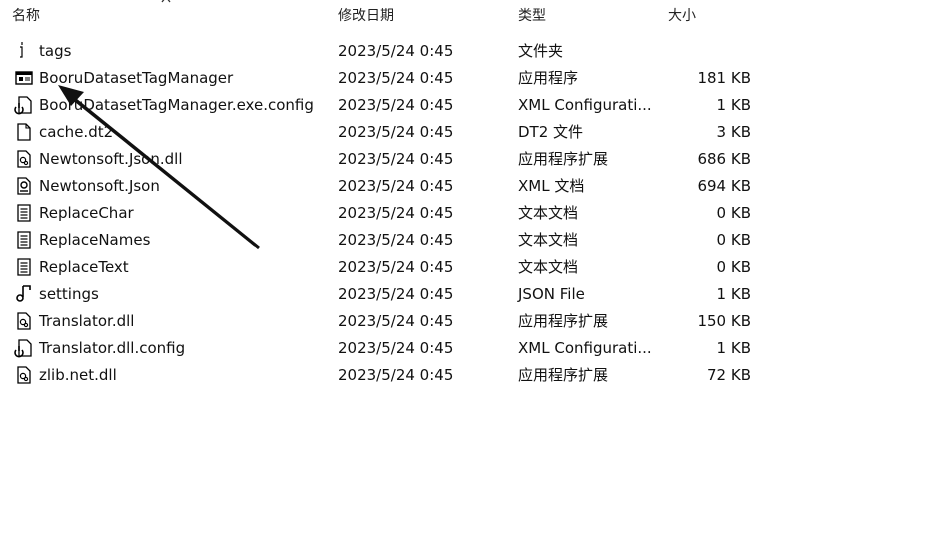  What do you see at coordinates (366, 15) in the screenshot?
I see `column-header-date: 修改日期` at bounding box center [366, 15].